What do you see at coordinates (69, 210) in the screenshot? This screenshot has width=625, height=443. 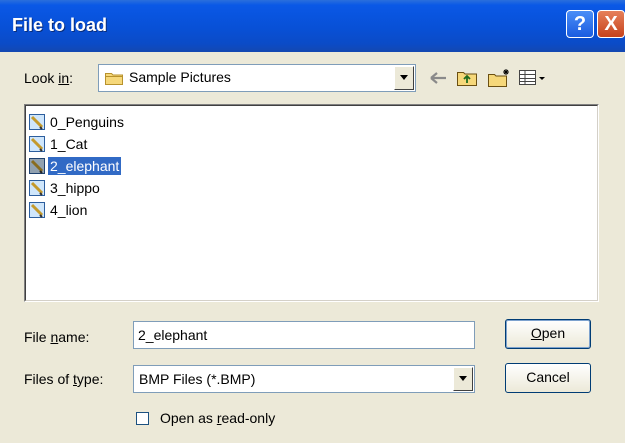 I see `file-name-text: 4_lion` at bounding box center [69, 210].